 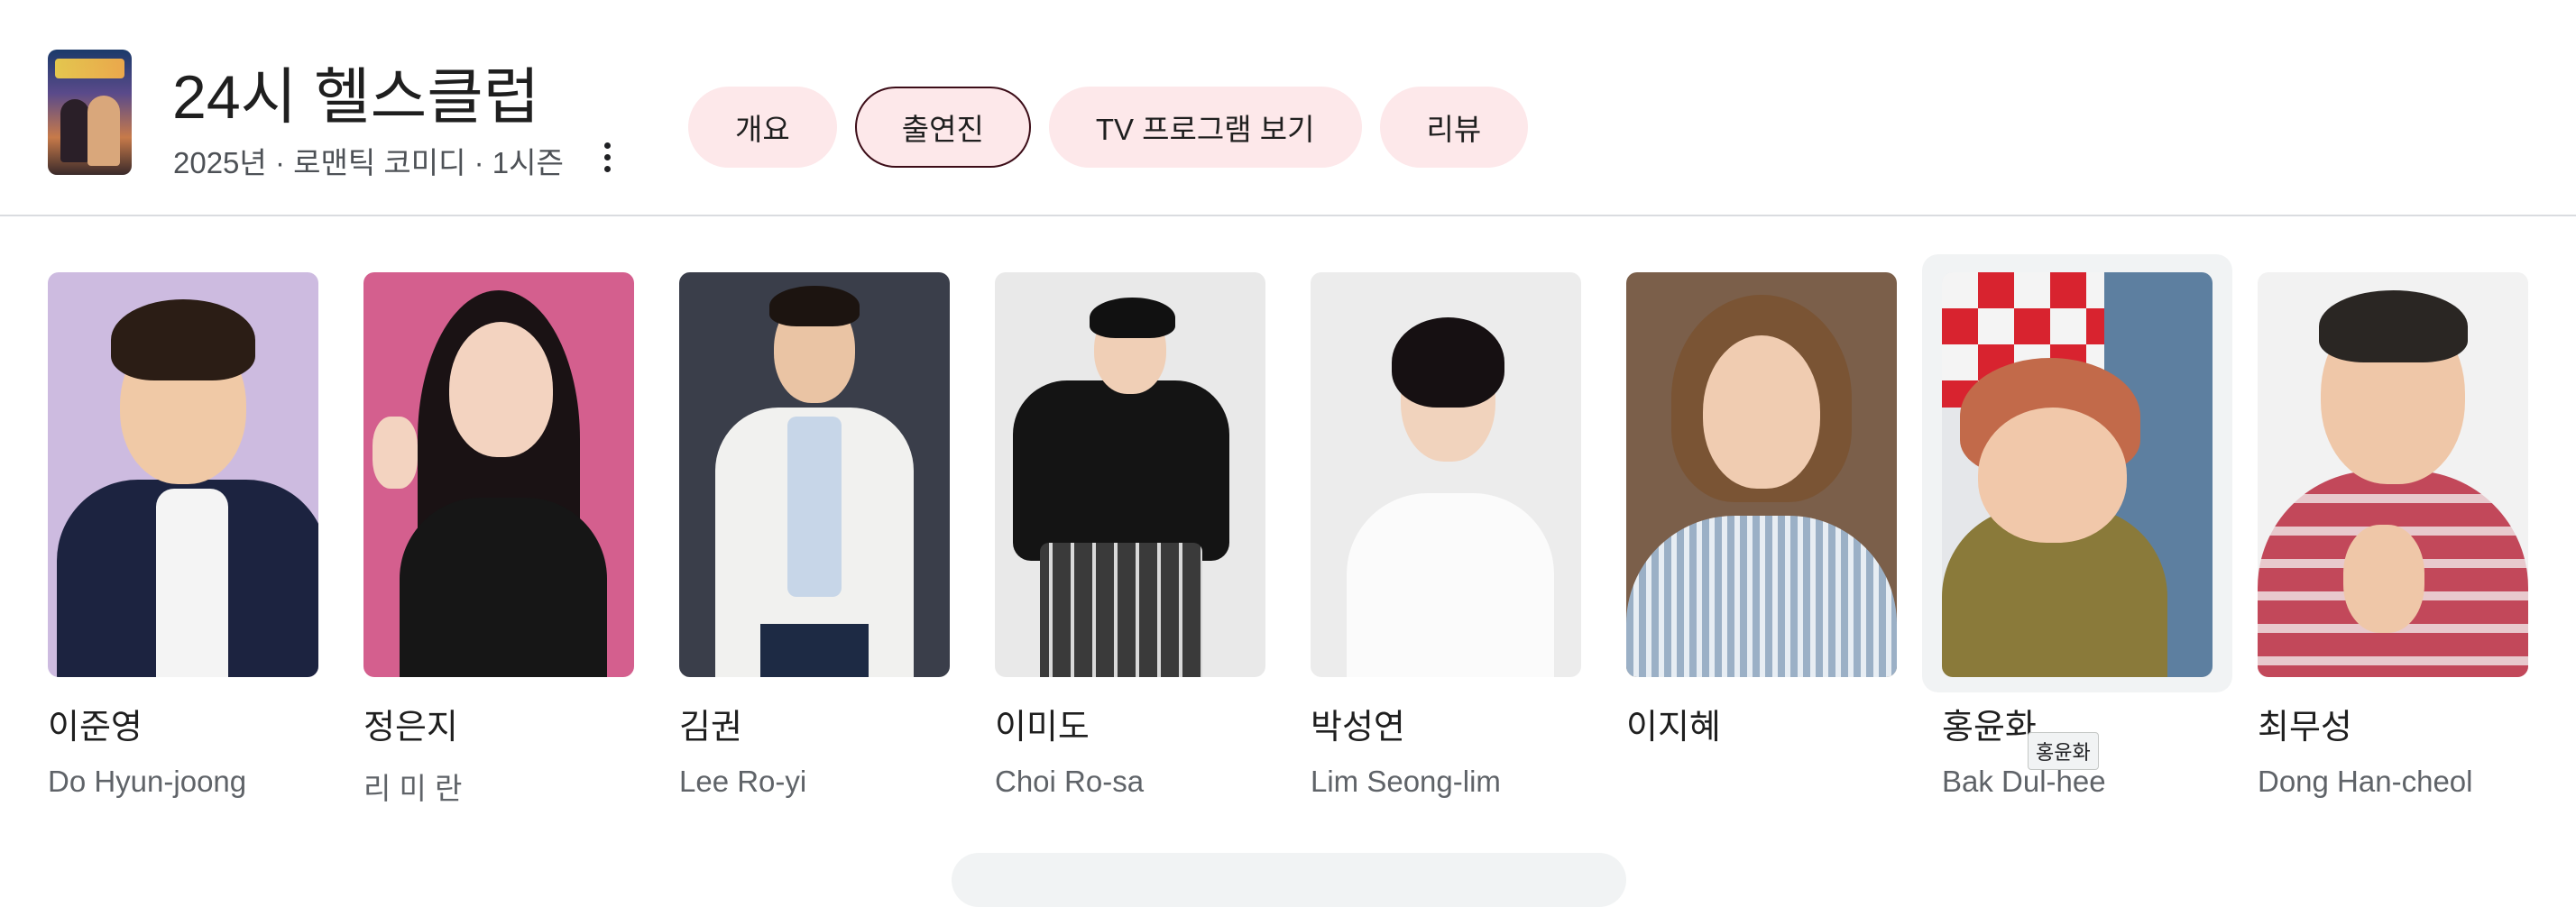 I want to click on tab-overview: 개요, so click(x=763, y=127).